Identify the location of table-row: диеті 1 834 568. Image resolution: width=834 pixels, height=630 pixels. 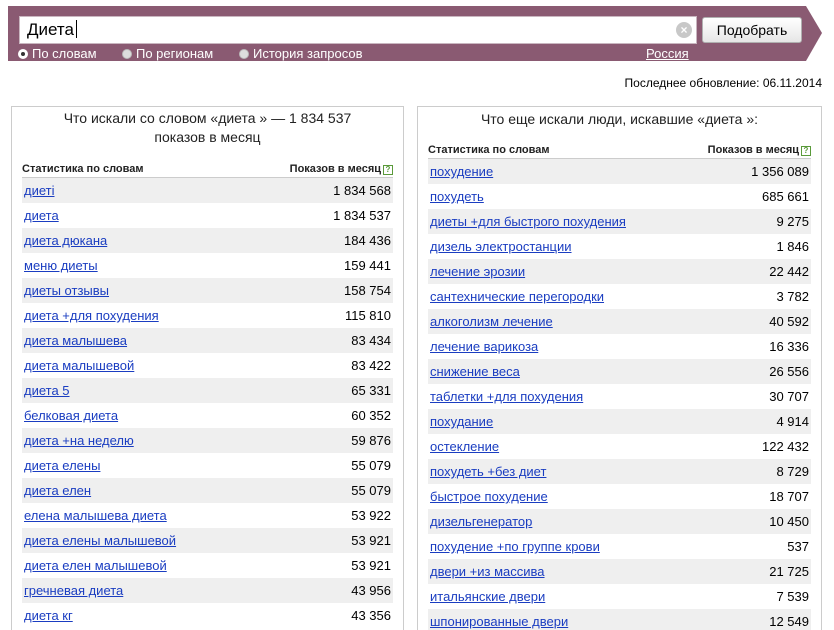
(207, 190).